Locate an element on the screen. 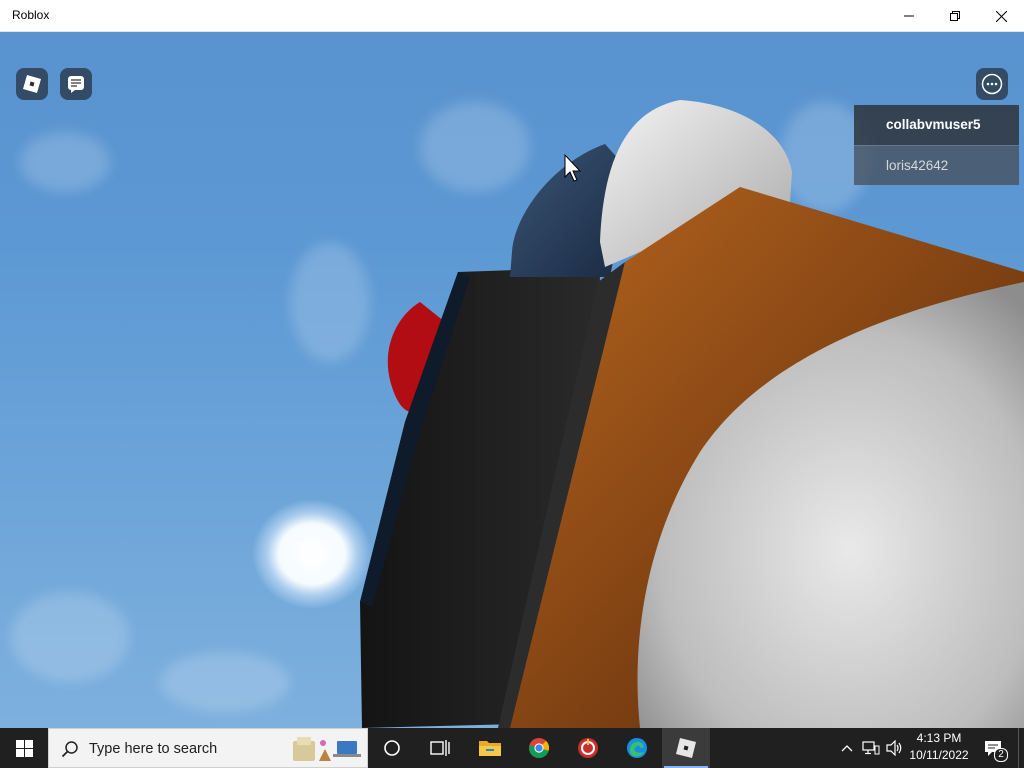 The image size is (1024, 768). volume-icon is located at coordinates (894, 748).